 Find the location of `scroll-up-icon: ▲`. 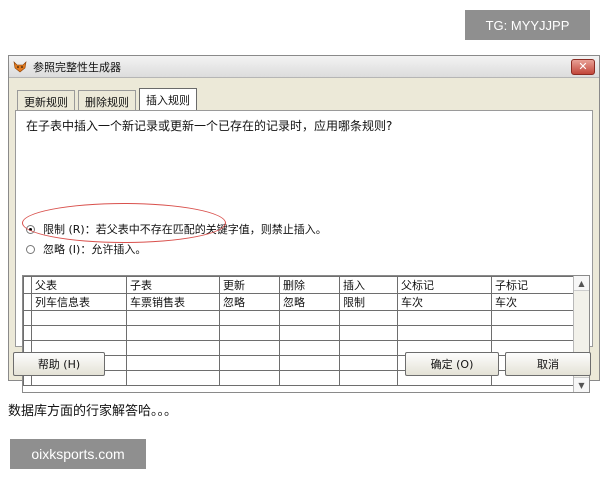

scroll-up-icon: ▲ is located at coordinates (581, 283).